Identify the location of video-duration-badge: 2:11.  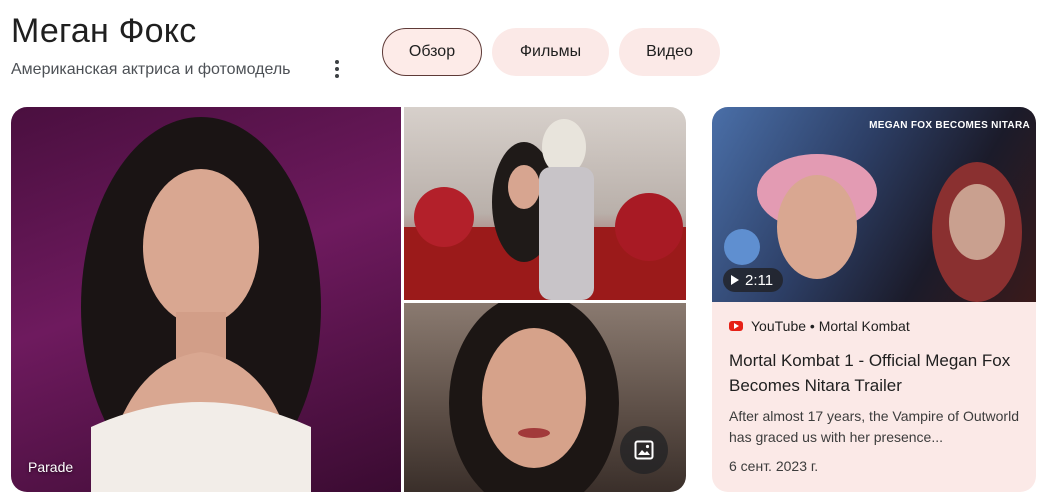
(753, 280).